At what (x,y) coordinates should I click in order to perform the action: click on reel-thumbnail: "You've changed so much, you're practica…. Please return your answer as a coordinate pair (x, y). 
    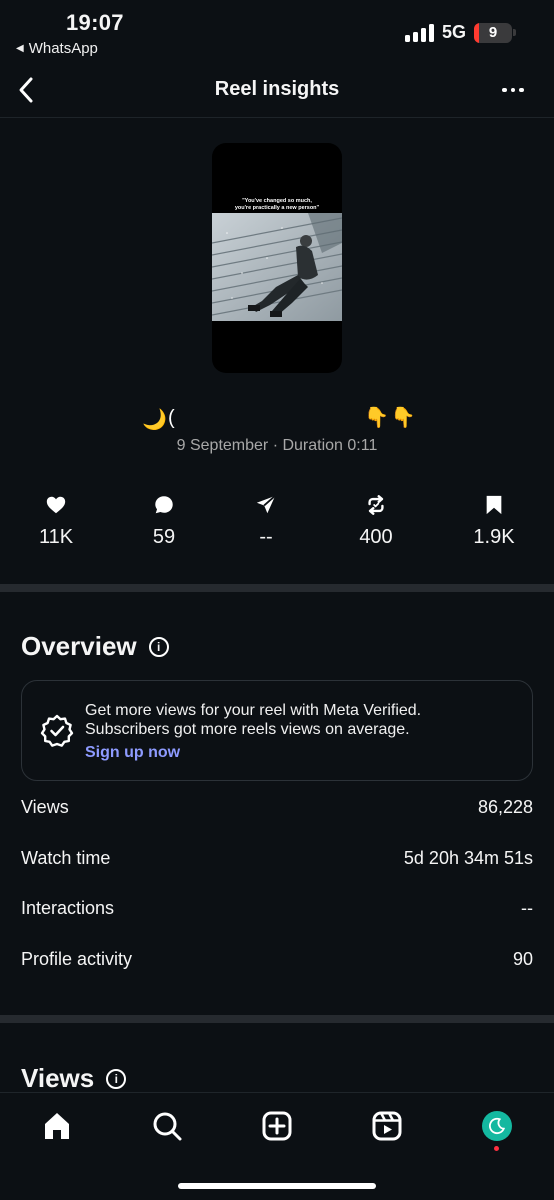
    Looking at the image, I should click on (277, 258).